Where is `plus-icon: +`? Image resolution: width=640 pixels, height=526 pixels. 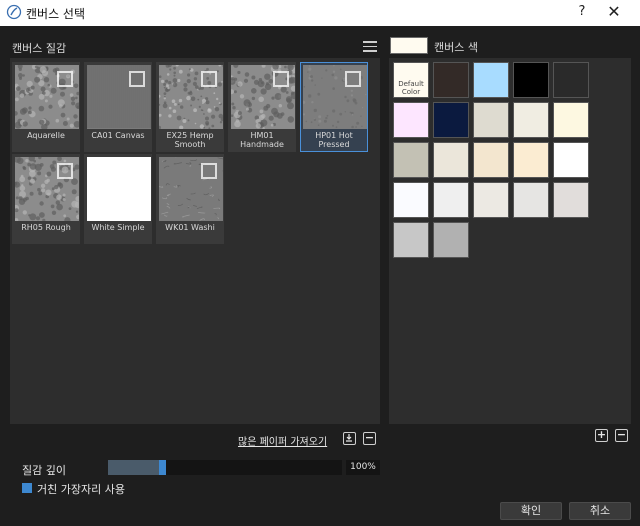
plus-icon: + is located at coordinates (601, 435).